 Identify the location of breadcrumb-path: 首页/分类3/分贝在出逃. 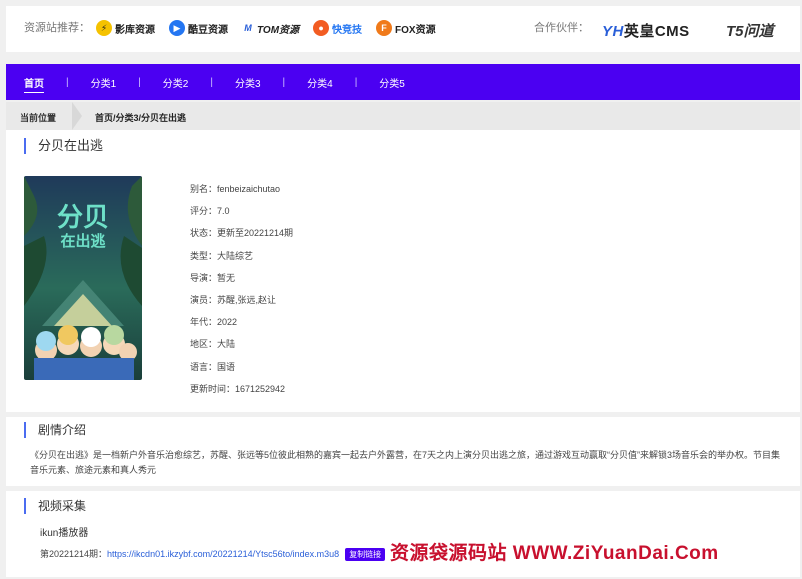
(140, 117).